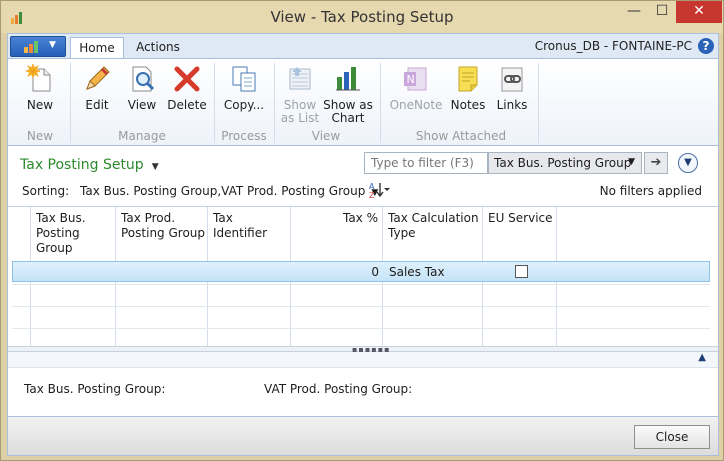  I want to click on list-icon, so click(300, 78).